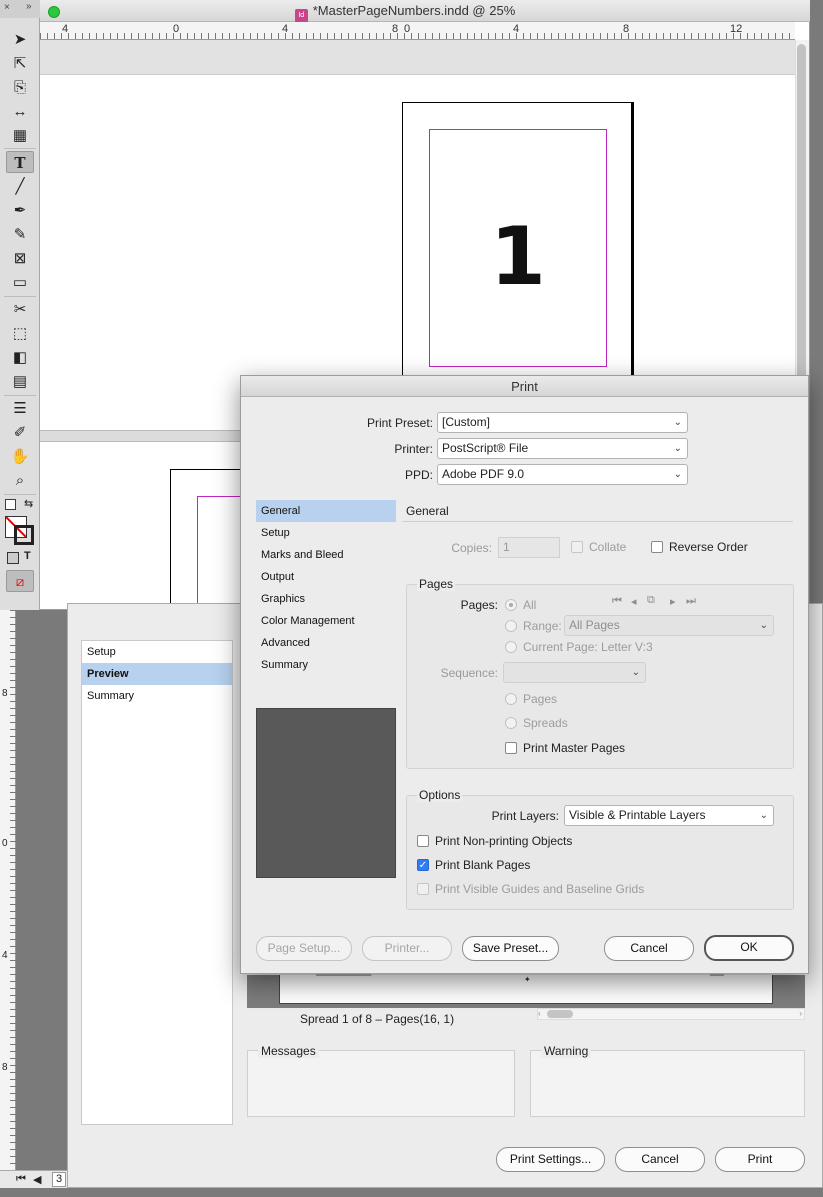  Describe the element at coordinates (10, 504) in the screenshot. I see `default-fill-stroke-icon` at that location.